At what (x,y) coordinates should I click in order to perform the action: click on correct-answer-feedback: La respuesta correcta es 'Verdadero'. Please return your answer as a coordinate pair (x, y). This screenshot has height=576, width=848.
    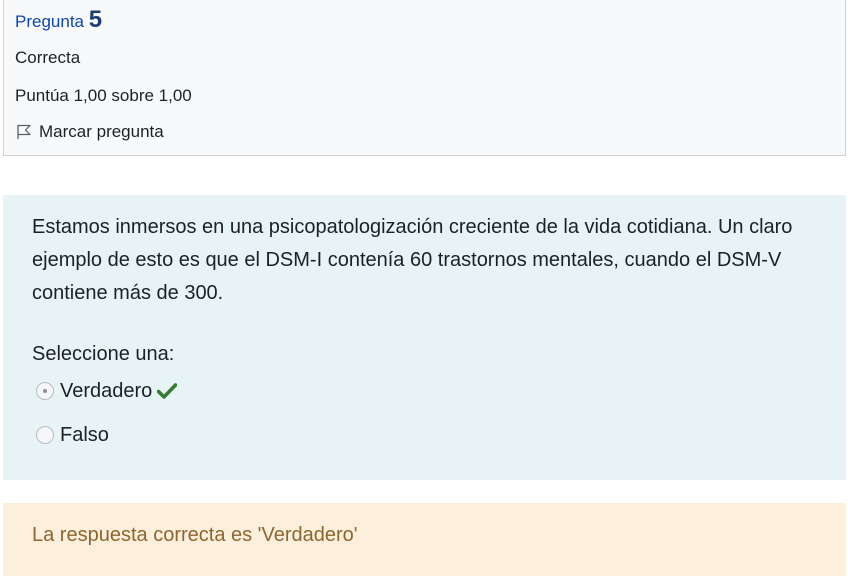
    Looking at the image, I should click on (195, 535).